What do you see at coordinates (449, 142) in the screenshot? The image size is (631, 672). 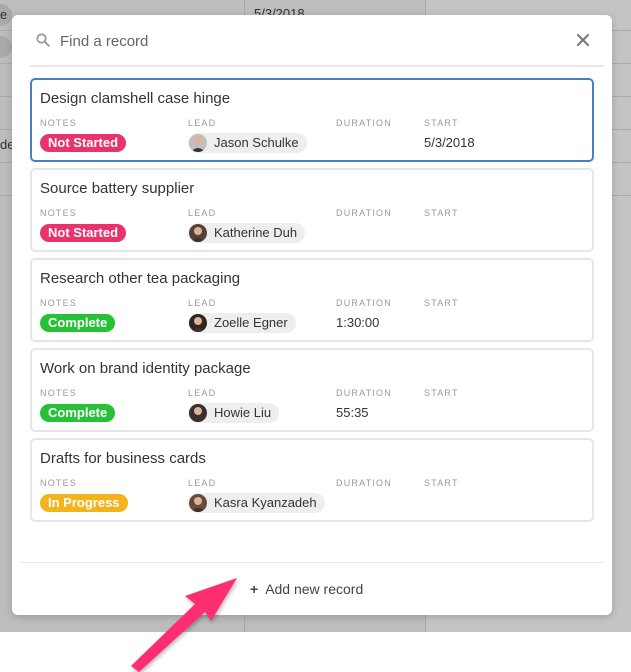 I see `start-value: 5/3/2018` at bounding box center [449, 142].